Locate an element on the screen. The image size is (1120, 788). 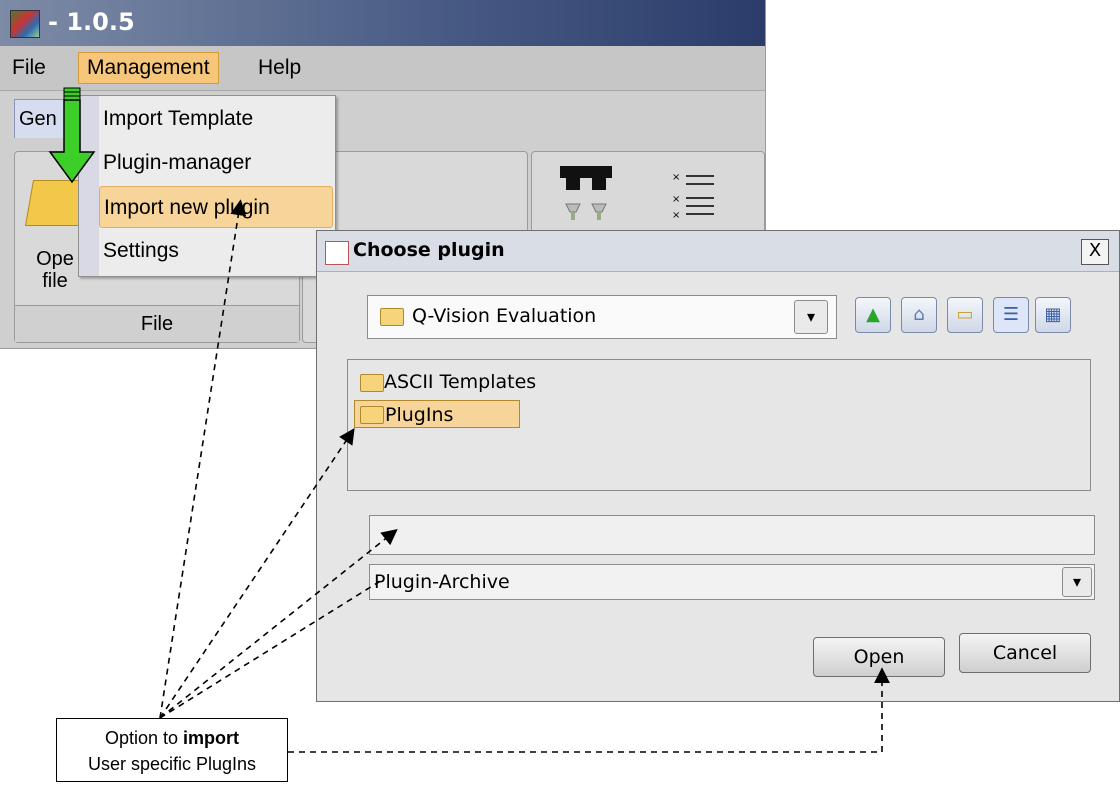
dialog-title: Choose plugin is located at coordinates (429, 250).